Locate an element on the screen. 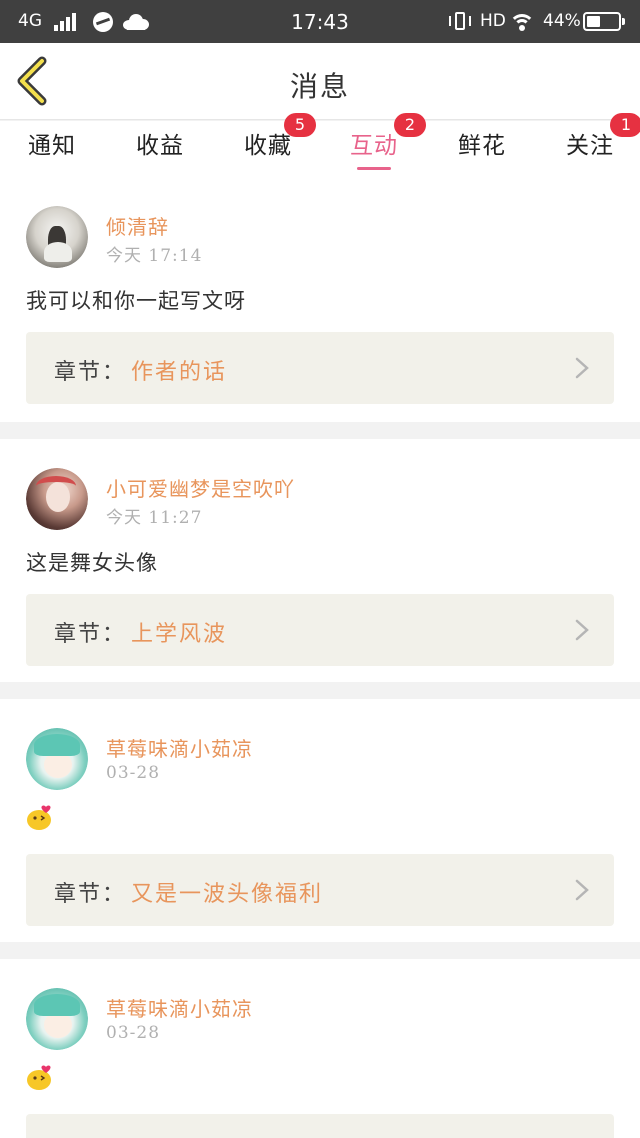  tab-label: 收益 is located at coordinates (160, 146).